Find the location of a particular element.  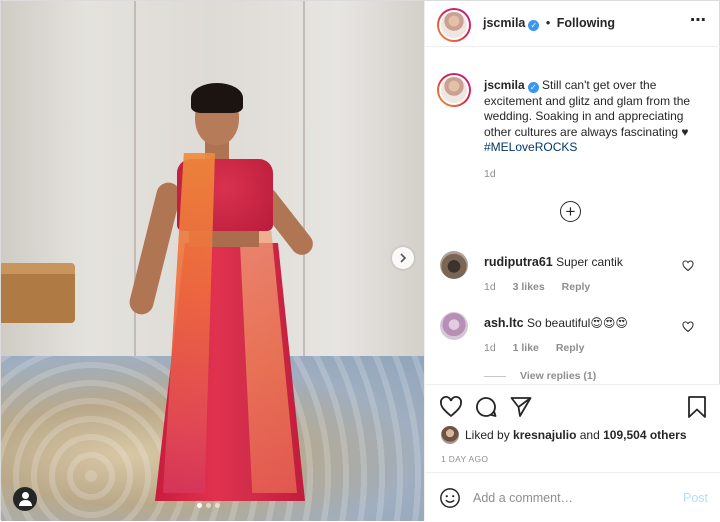

caption-author-avatar is located at coordinates (454, 90).